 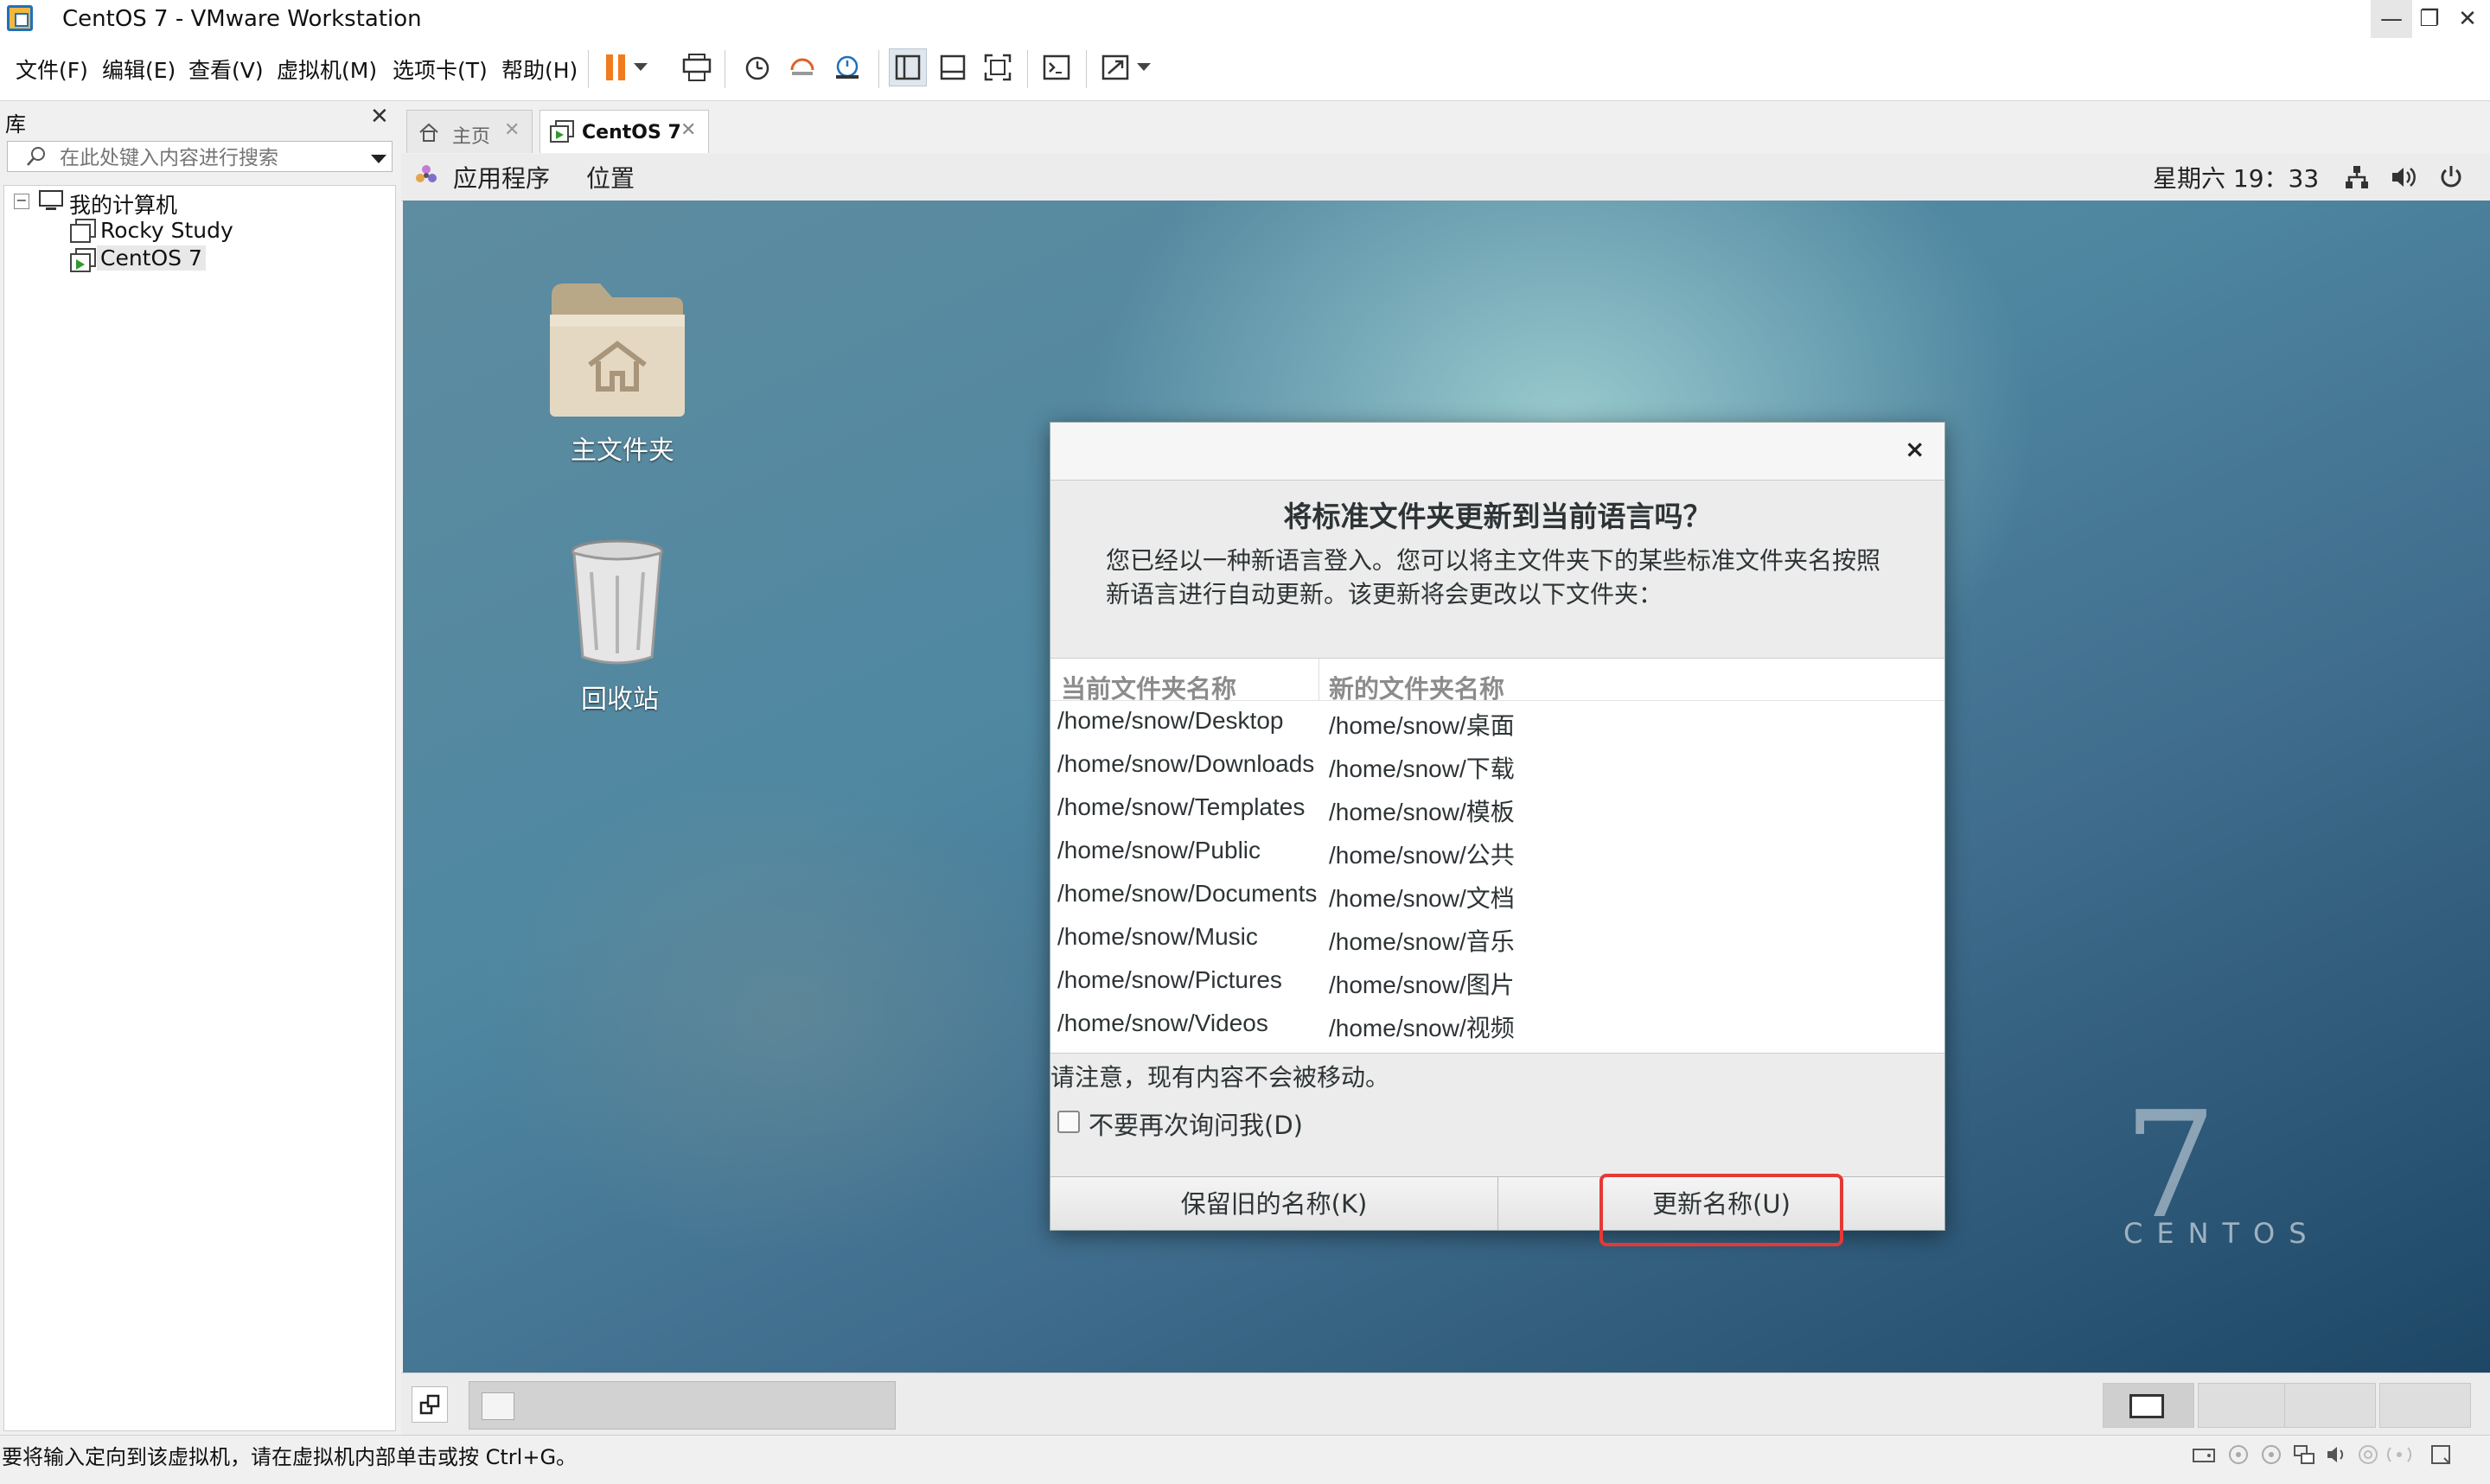 I want to click on show-desktop-icon, so click(x=430, y=1404).